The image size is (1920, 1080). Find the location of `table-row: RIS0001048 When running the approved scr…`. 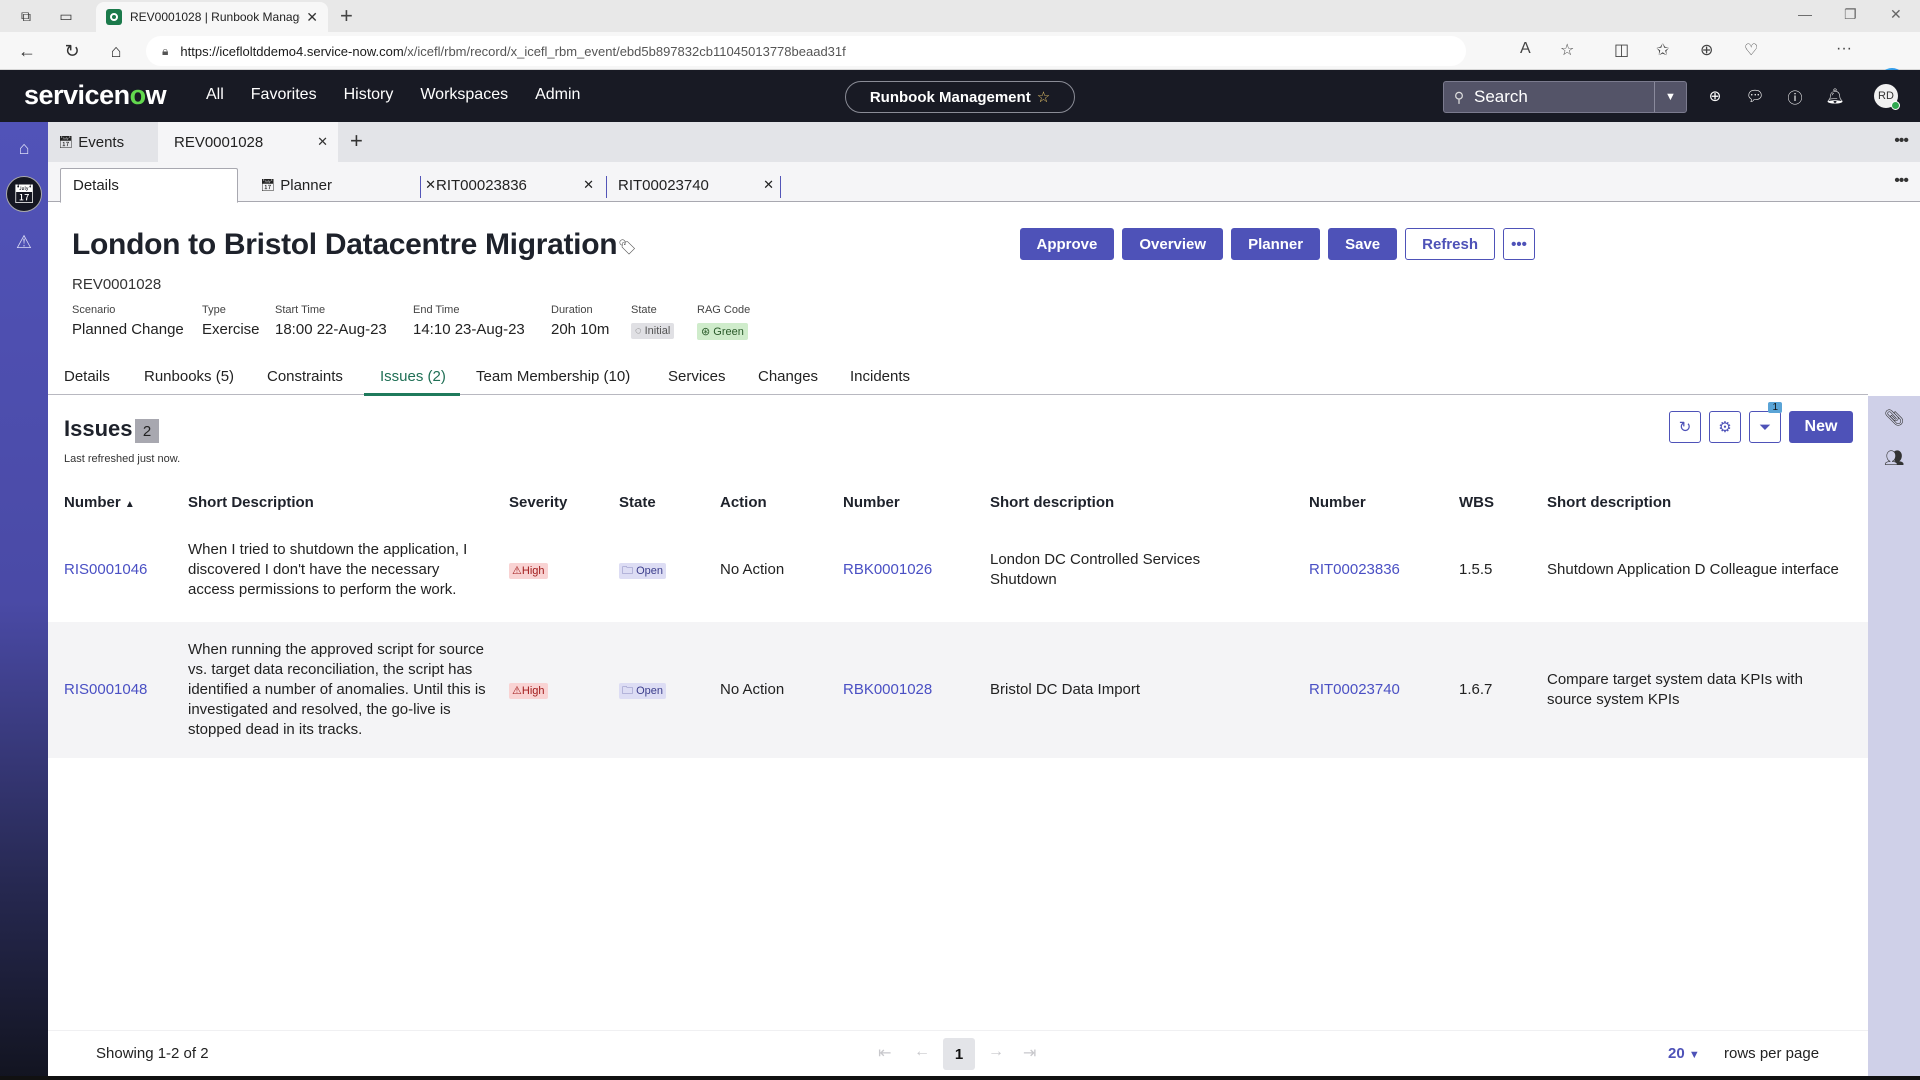

table-row: RIS0001048 When running the approved scr… is located at coordinates (958, 690).